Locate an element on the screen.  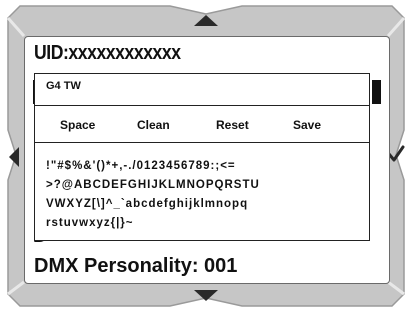
charset-row: VWXYZ[\]^_`abcdefghijklmnopq is located at coordinates (205, 204).